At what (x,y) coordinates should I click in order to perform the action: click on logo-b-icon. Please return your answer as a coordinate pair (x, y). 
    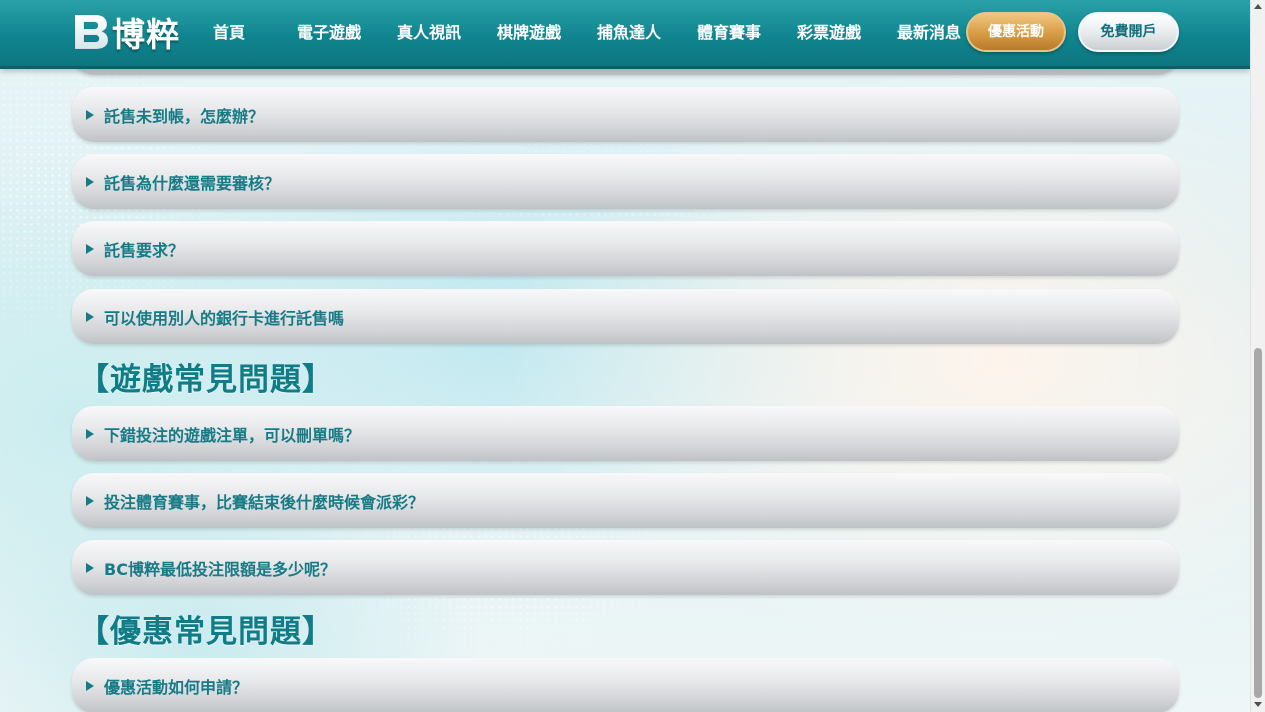
    Looking at the image, I should click on (91, 32).